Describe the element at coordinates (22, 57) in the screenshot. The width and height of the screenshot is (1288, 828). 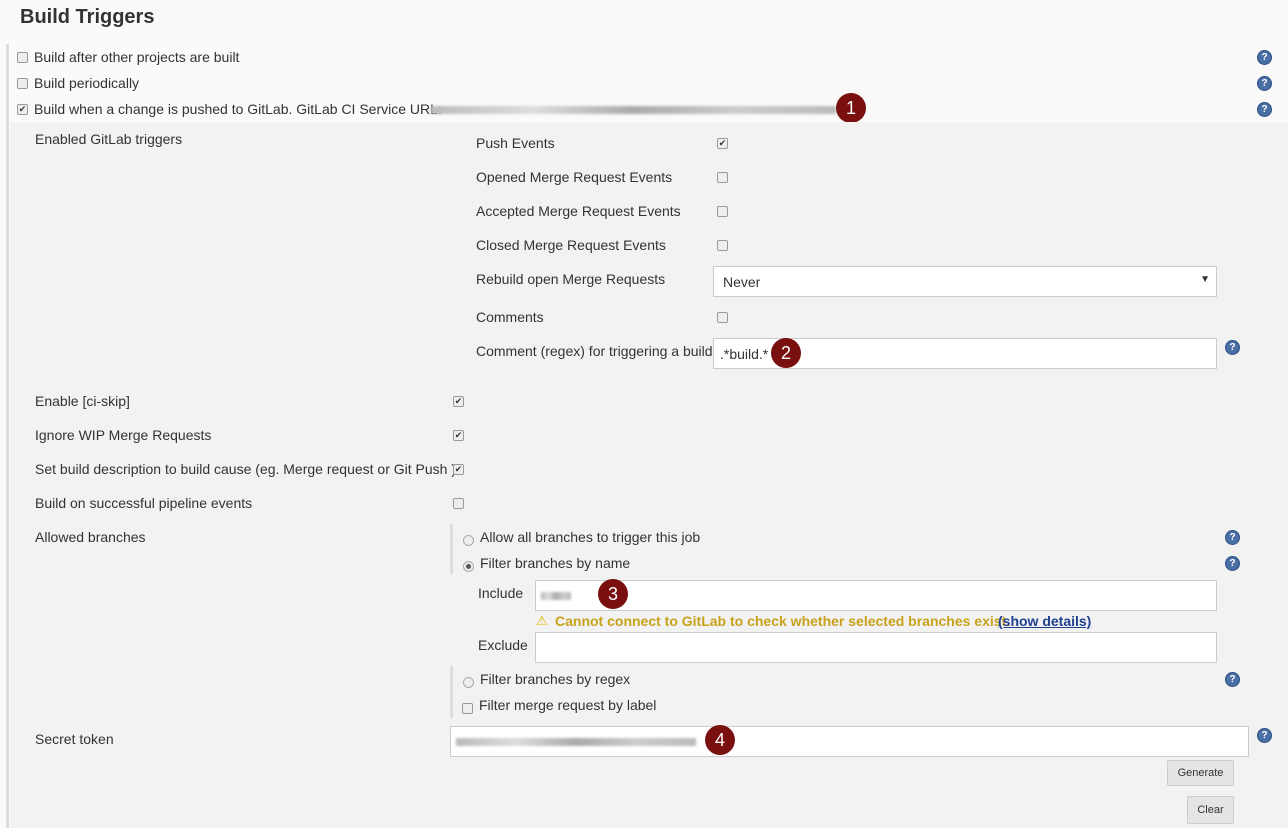
I see `build-after-checkbox` at that location.